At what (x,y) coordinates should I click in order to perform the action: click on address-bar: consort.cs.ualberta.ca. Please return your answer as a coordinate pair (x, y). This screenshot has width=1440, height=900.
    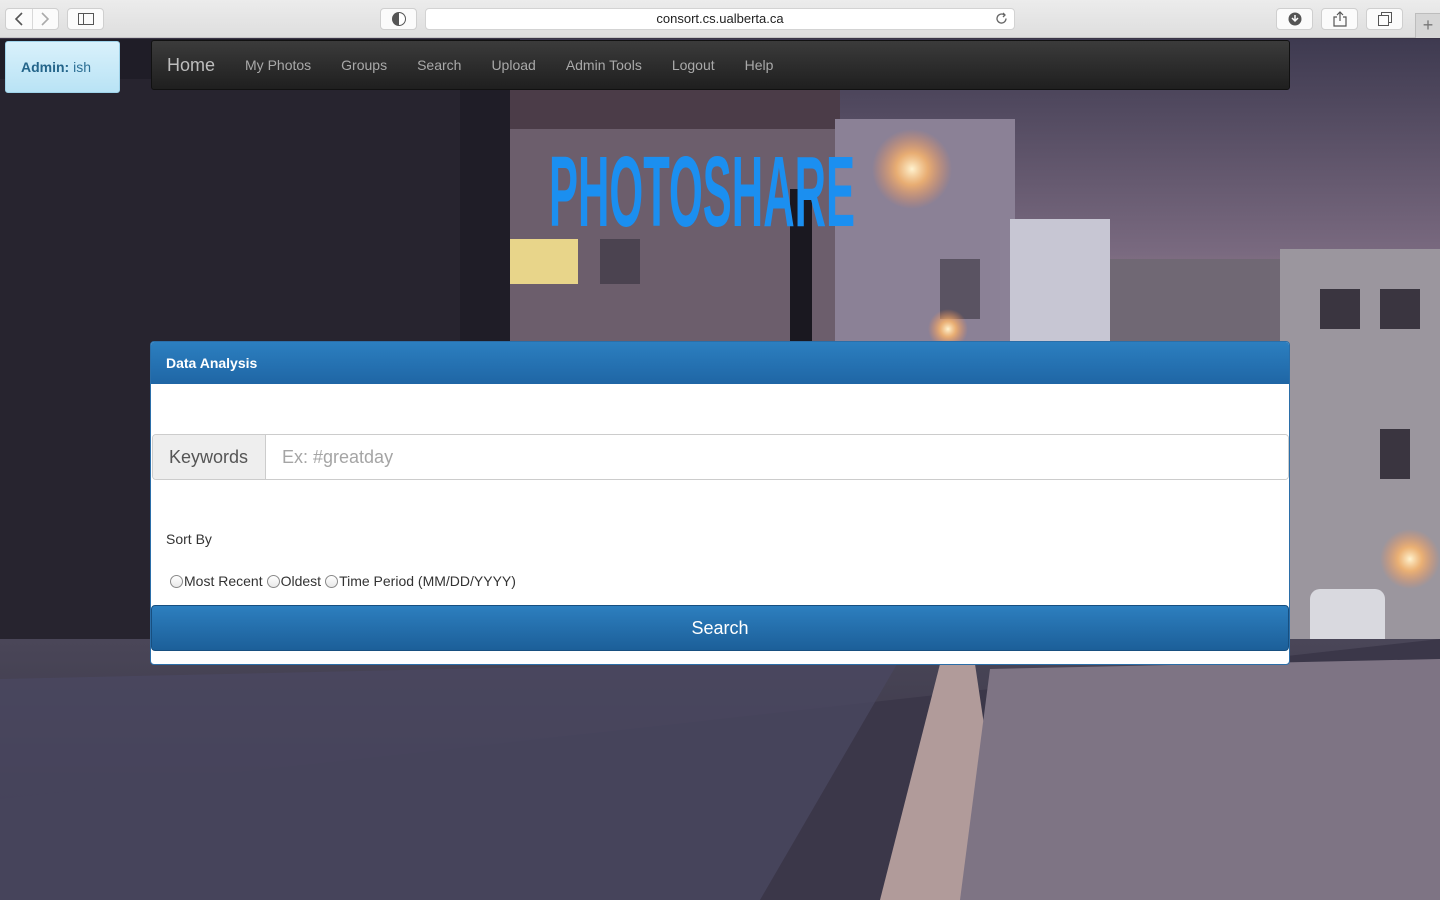
    Looking at the image, I should click on (720, 19).